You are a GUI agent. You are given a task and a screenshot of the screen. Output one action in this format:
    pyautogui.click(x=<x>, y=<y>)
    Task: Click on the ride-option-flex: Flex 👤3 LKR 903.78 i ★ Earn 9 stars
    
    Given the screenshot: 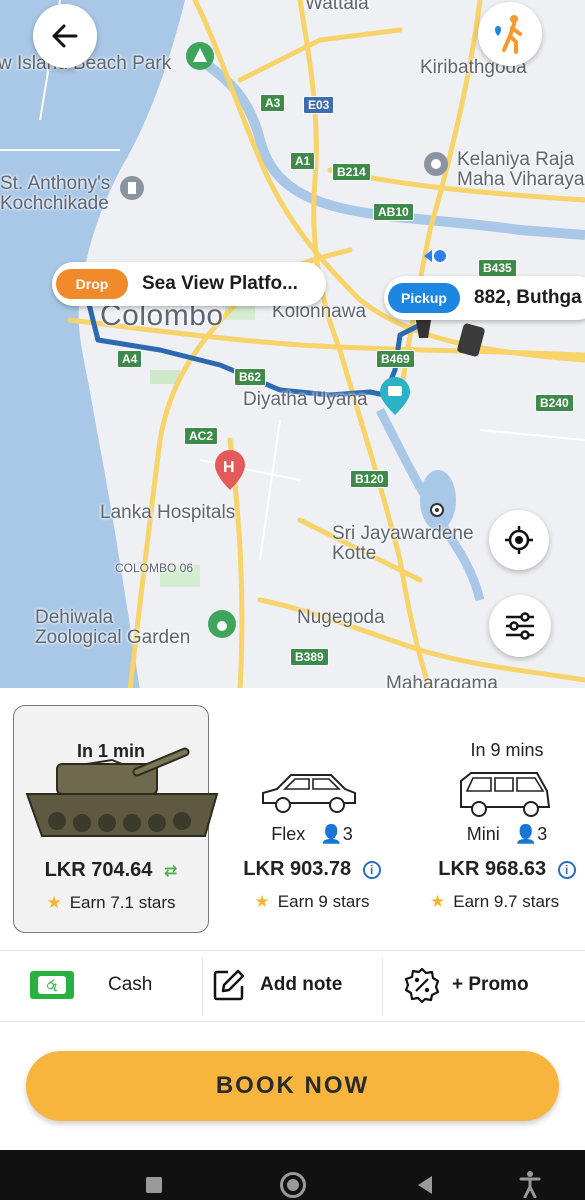 What is the action you would take?
    pyautogui.click(x=312, y=819)
    